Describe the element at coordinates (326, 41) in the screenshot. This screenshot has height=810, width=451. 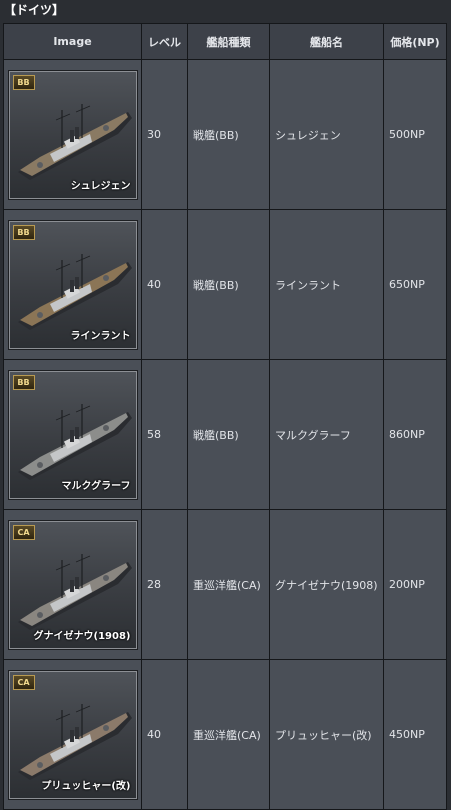
I see `header-name: 艦船名` at that location.